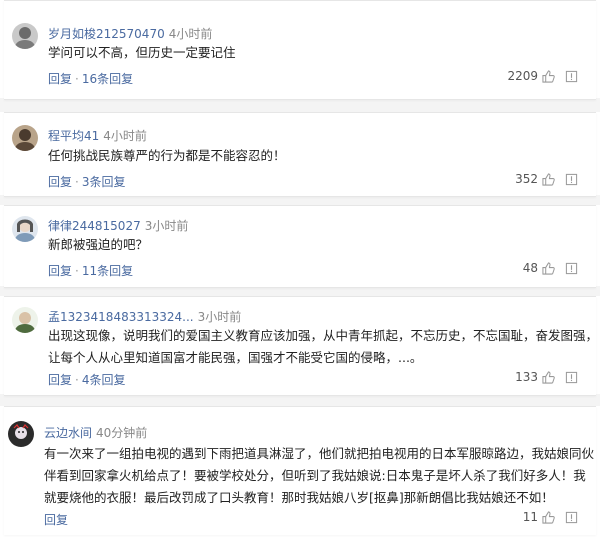 The height and width of the screenshot is (537, 600). Describe the element at coordinates (122, 433) in the screenshot. I see `timestamp: 40分钟前` at that location.